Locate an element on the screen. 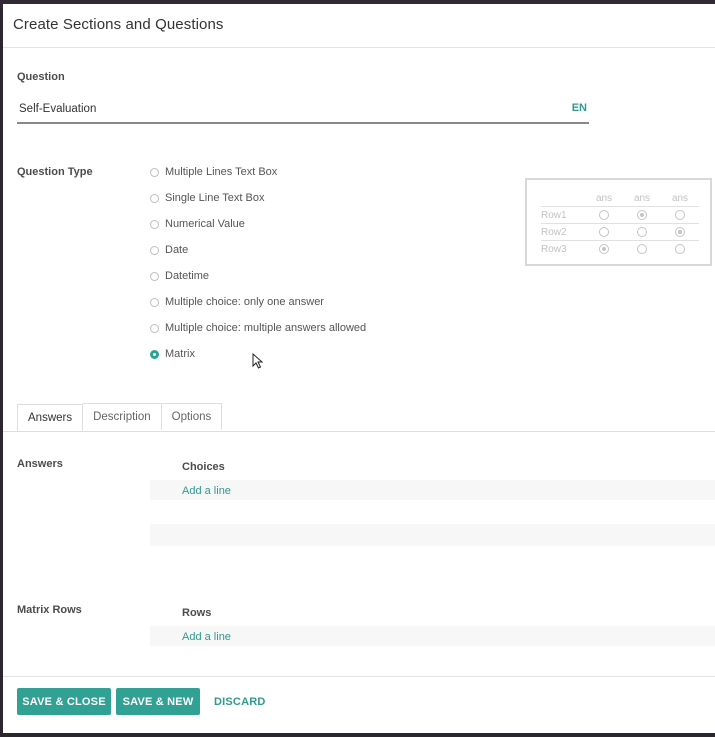 This screenshot has width=715, height=737. radio-multiple-lines-text-box: Multiple Lines Text Box is located at coordinates (213, 172).